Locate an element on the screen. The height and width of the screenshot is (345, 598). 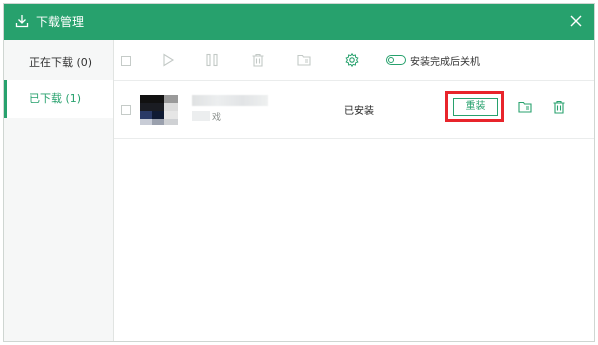
row-checkbox is located at coordinates (126, 110).